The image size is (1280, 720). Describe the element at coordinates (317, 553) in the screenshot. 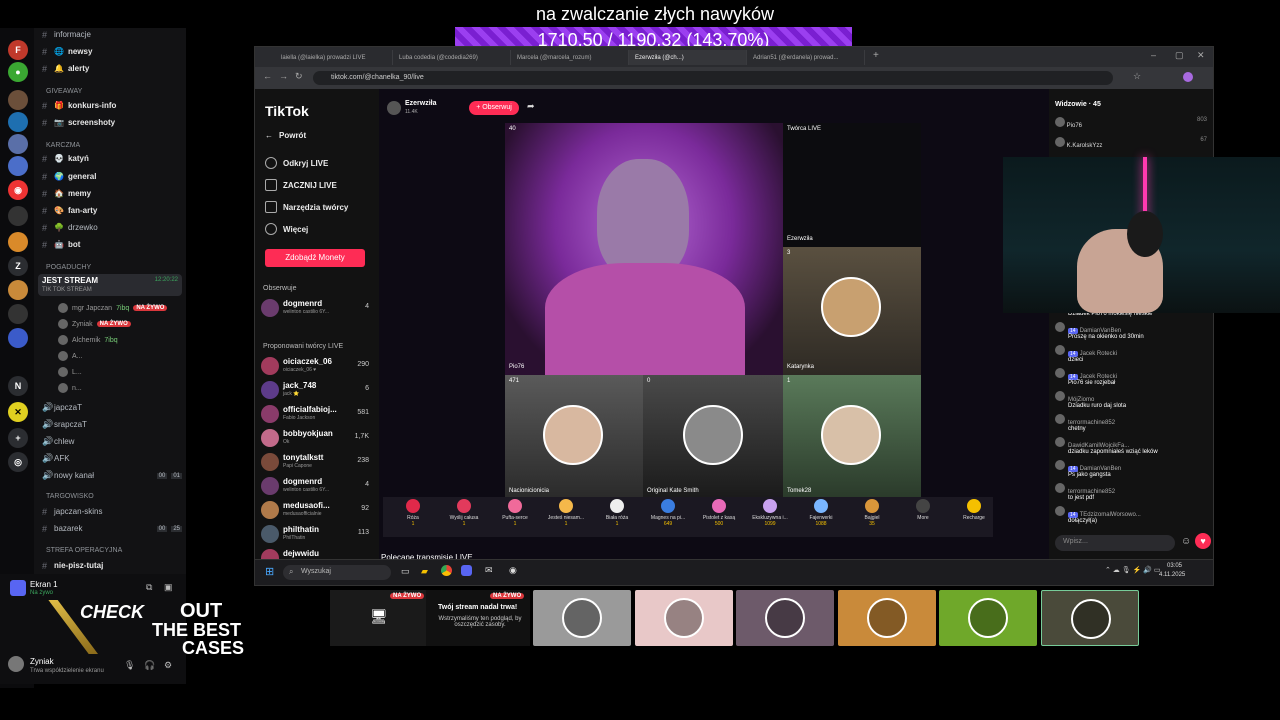

I see `suggested-account: dejwwidu` at that location.